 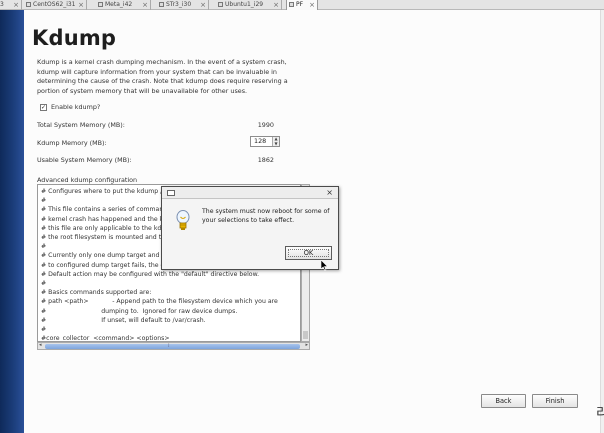 I want to click on enable-kdump-row: ✓ Enable kdump?, so click(x=70, y=107).